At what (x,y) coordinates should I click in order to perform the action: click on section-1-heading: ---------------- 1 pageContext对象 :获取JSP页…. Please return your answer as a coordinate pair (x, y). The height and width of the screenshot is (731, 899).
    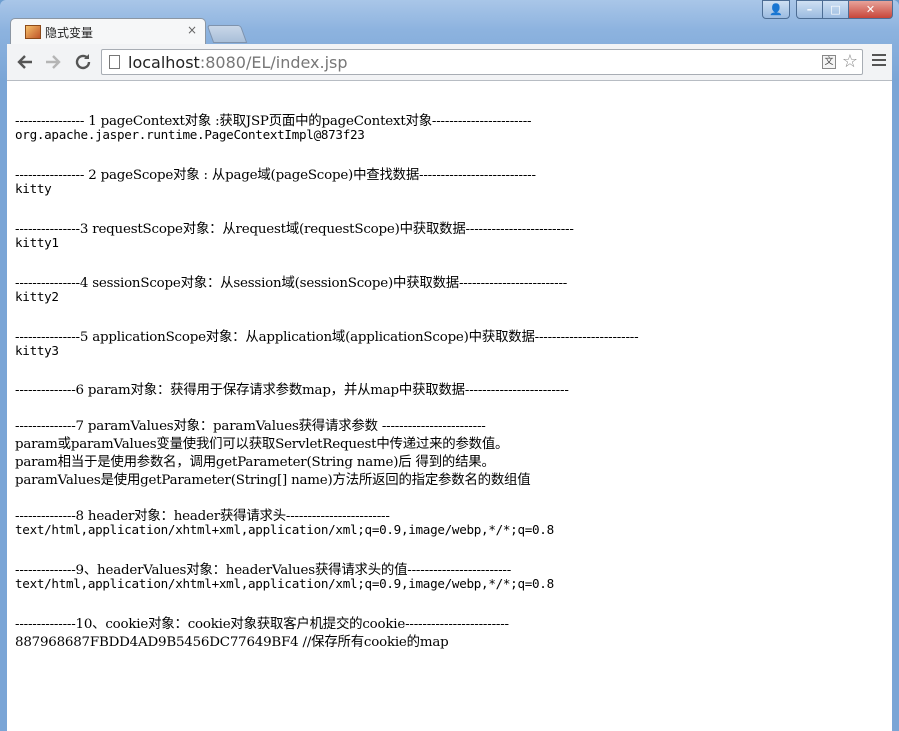
    Looking at the image, I should click on (273, 121).